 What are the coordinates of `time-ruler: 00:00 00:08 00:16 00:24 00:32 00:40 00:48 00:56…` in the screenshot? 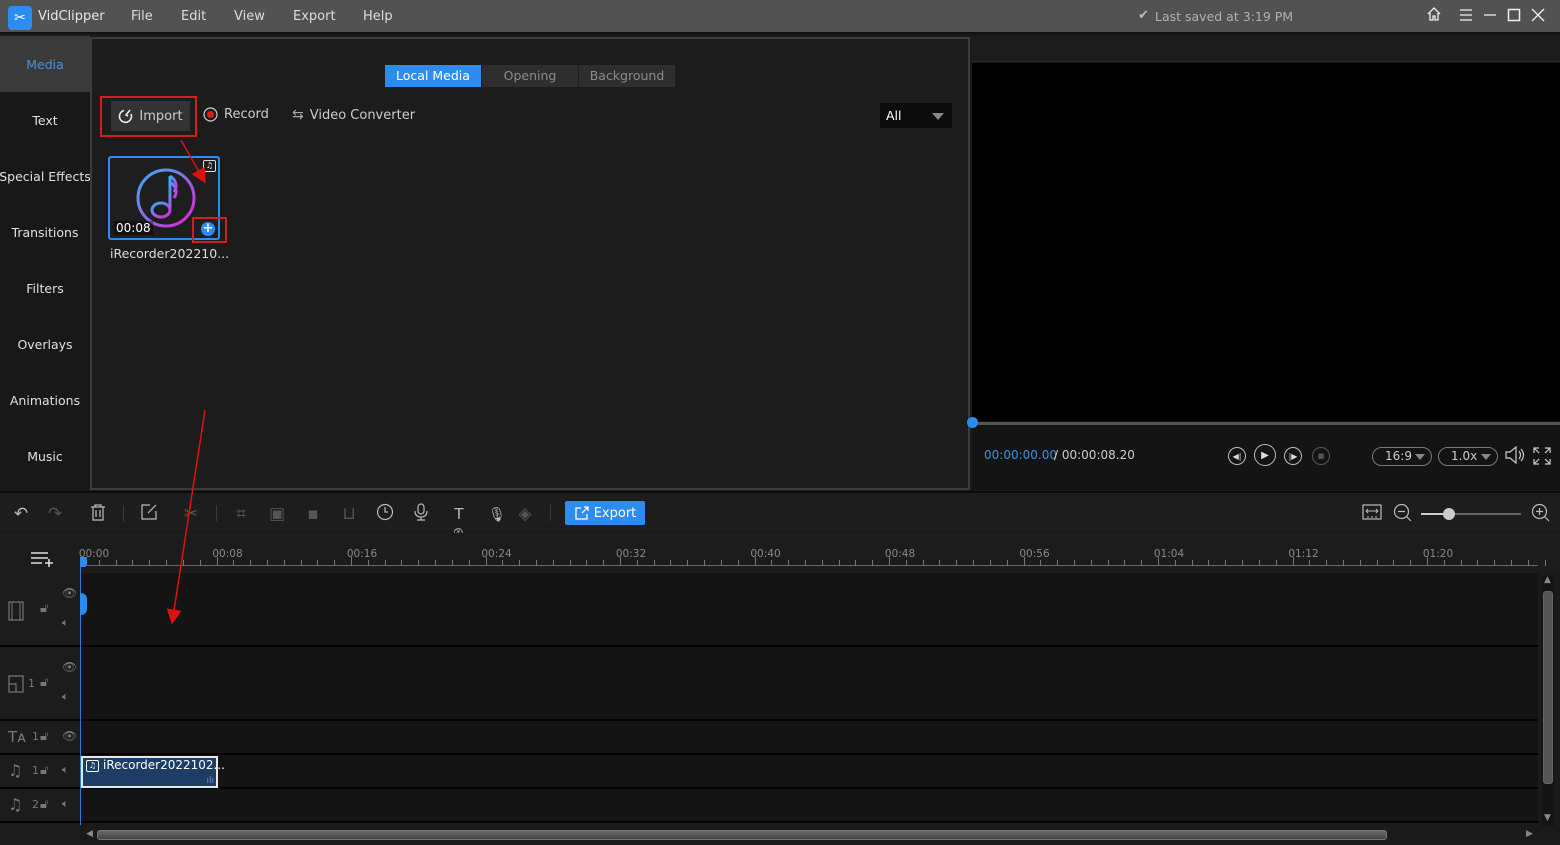 It's located at (819, 553).